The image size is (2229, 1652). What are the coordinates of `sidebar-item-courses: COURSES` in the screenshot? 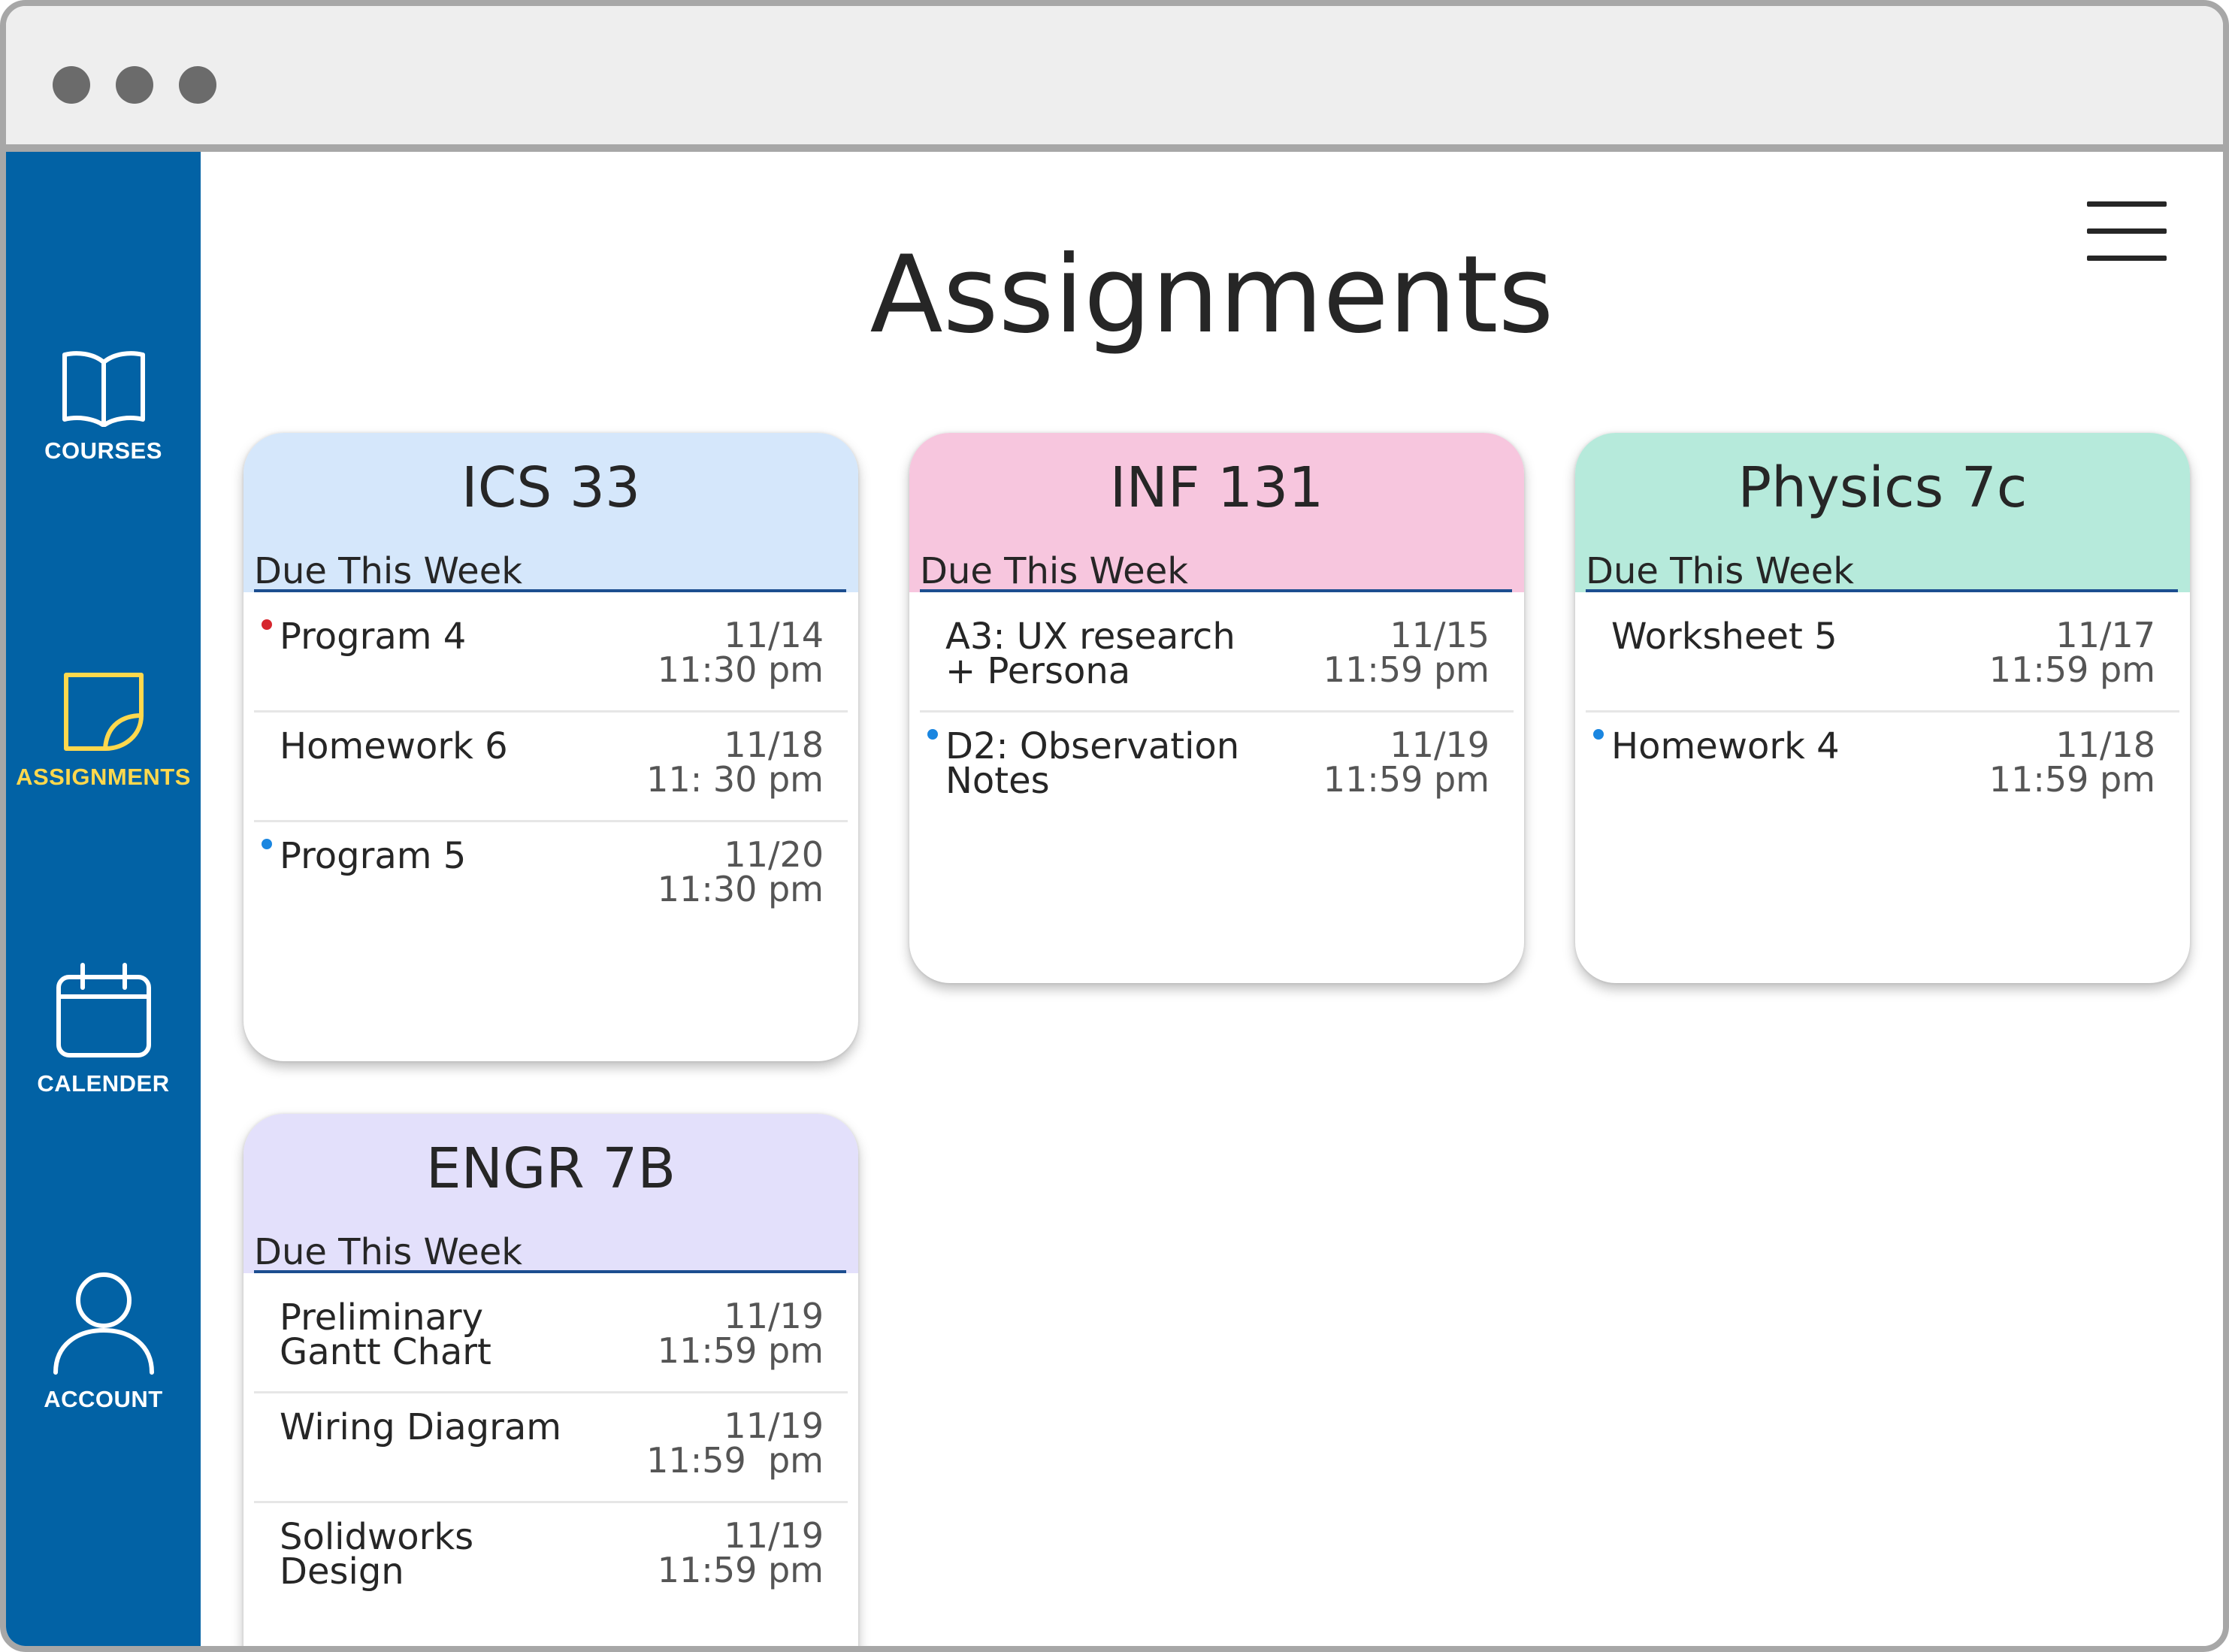 It's located at (104, 407).